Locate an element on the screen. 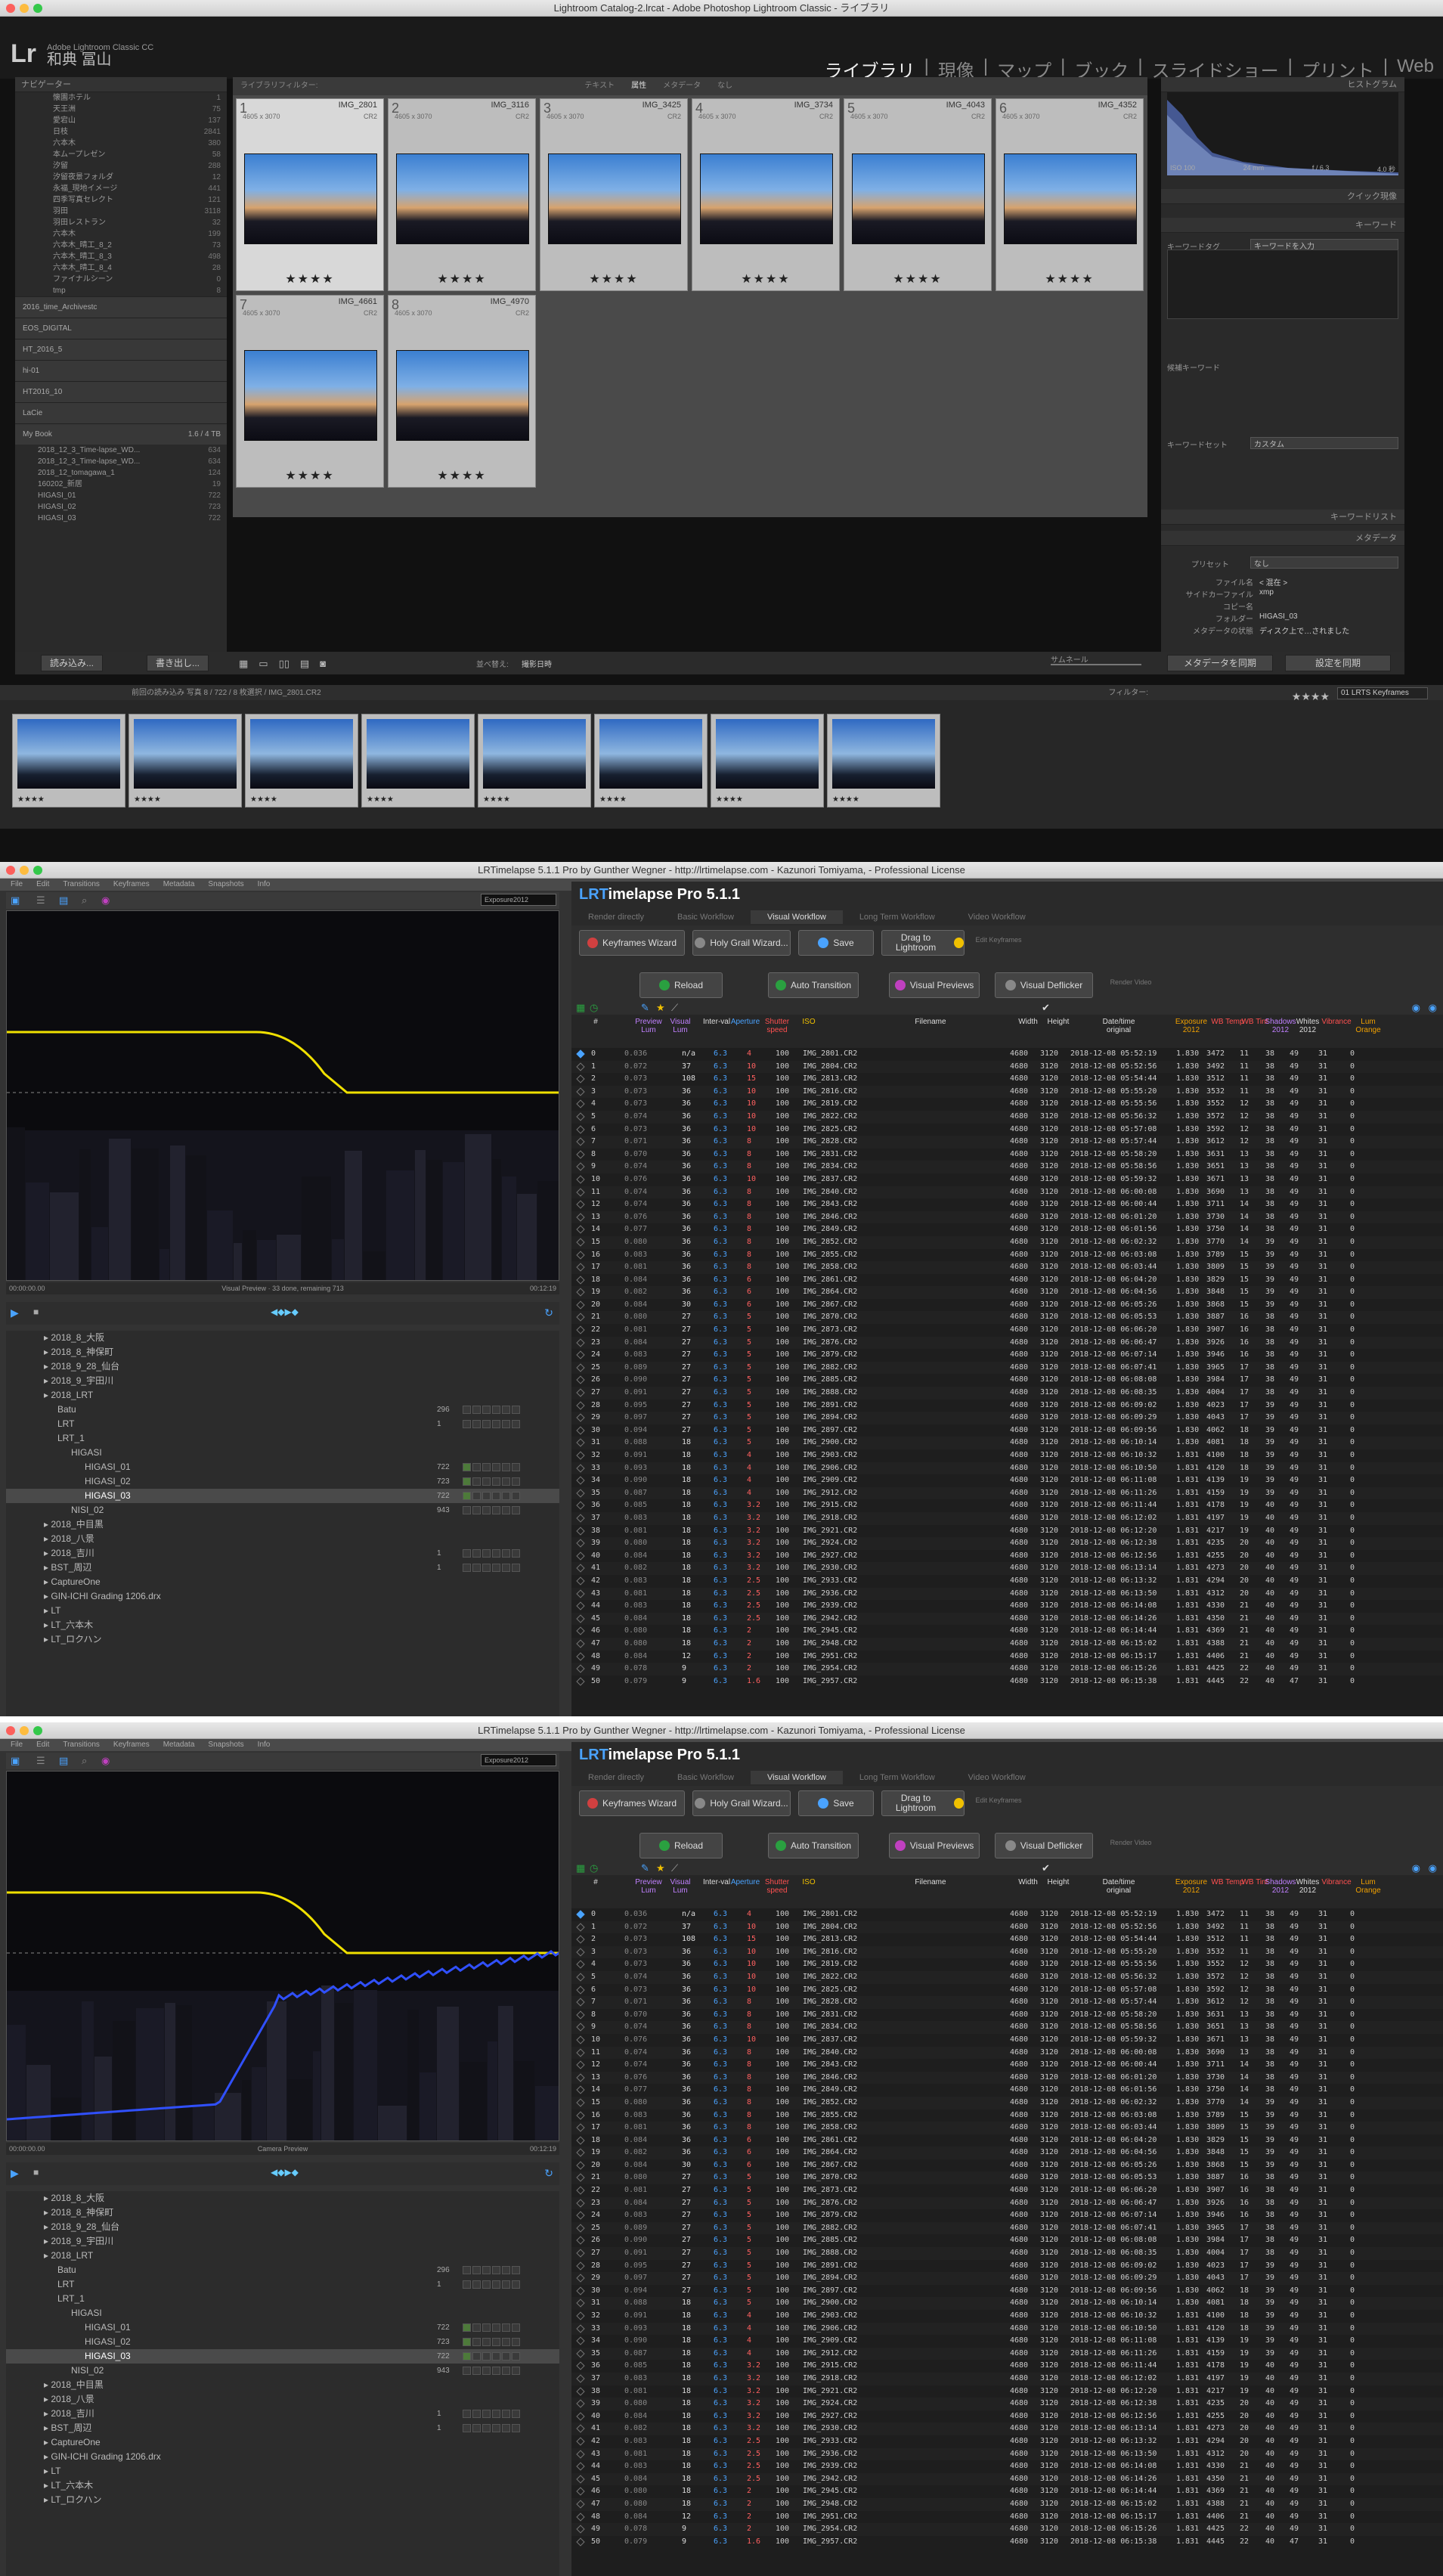 Image resolution: width=1443 pixels, height=2576 pixels. play-icon: ▶ is located at coordinates (15, 2173).